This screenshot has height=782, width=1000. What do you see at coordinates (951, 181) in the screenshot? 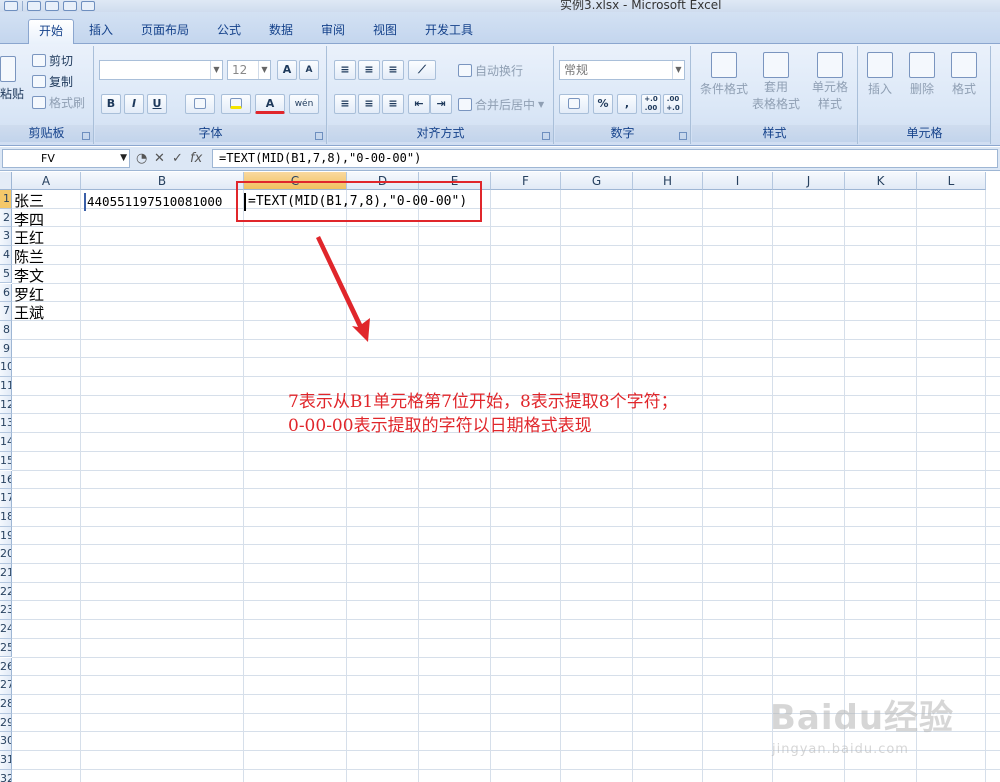
I see `column-header-L: L` at bounding box center [951, 181].